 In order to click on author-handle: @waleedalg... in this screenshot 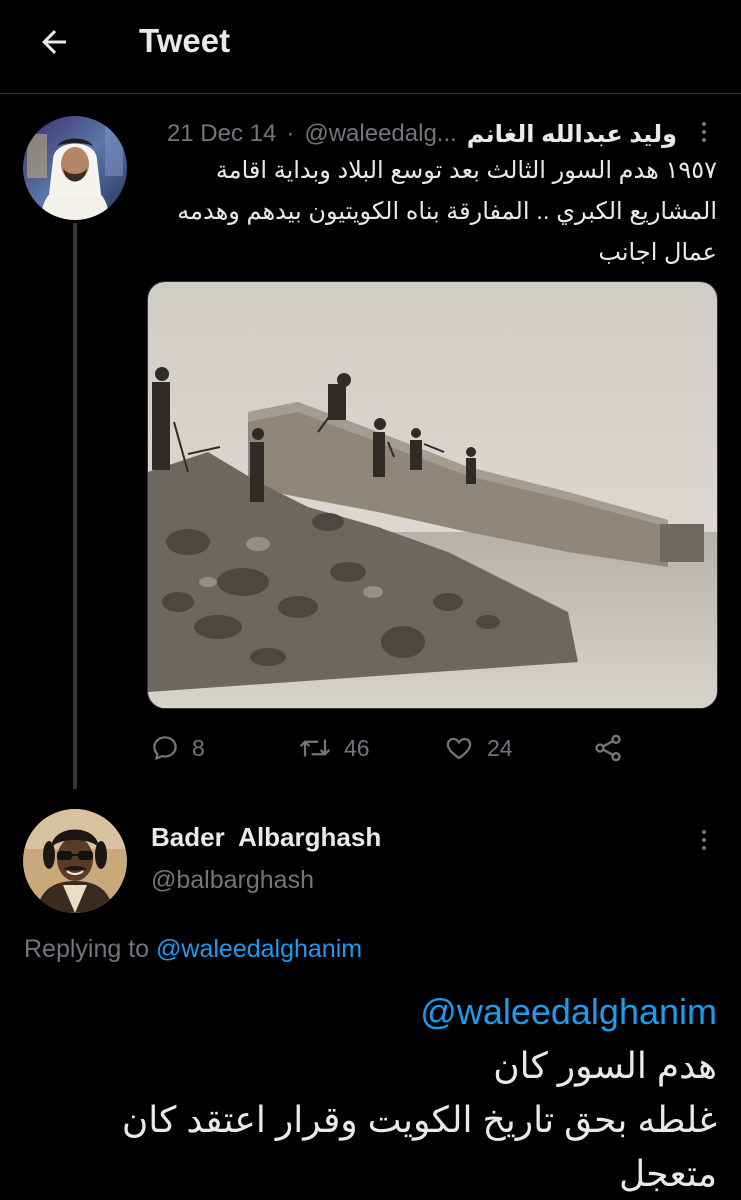, I will do `click(380, 134)`.